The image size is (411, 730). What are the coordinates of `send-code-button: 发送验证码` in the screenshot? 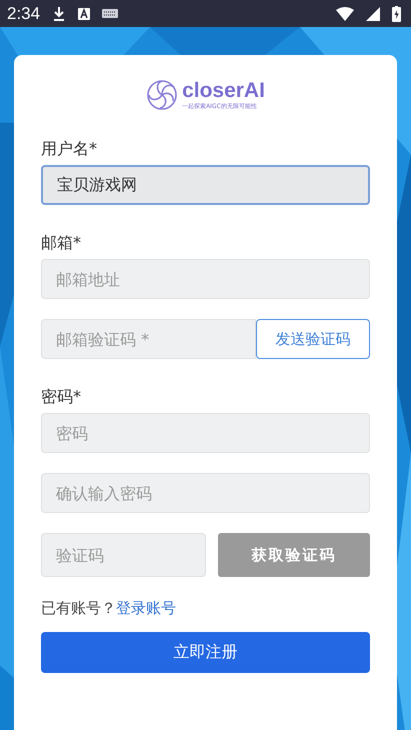 It's located at (313, 339).